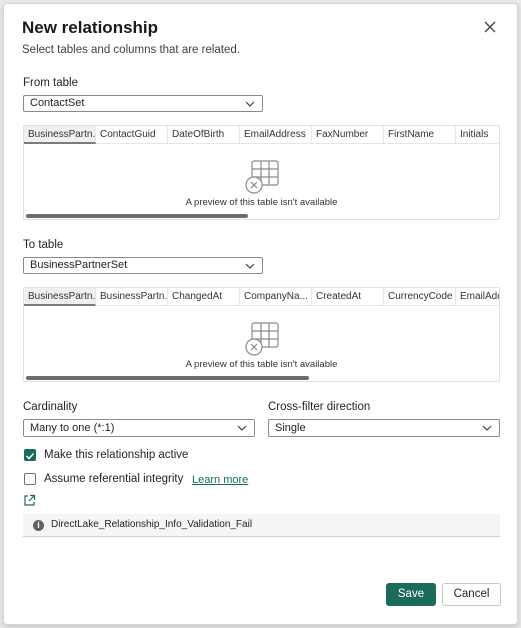 Image resolution: width=521 pixels, height=628 pixels. I want to click on checkmark-icon, so click(30, 456).